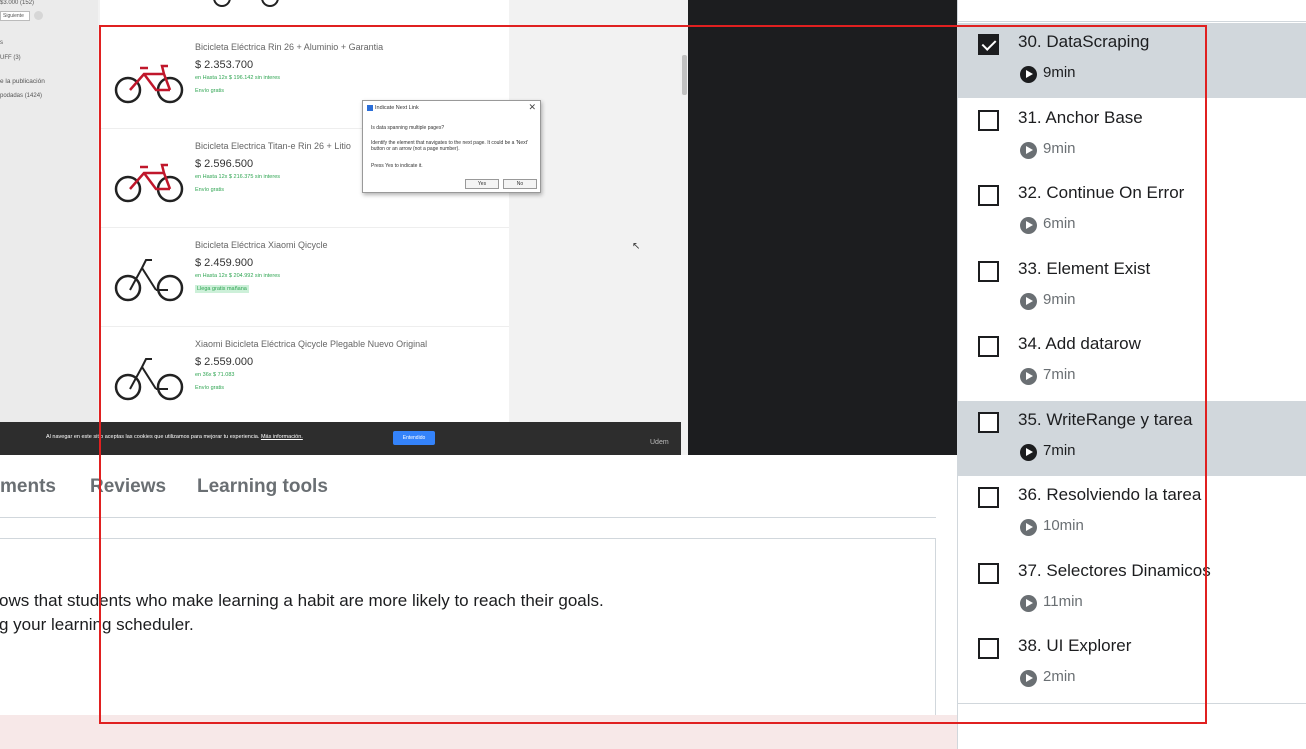  I want to click on filter-option: UFF (3), so click(10, 58).